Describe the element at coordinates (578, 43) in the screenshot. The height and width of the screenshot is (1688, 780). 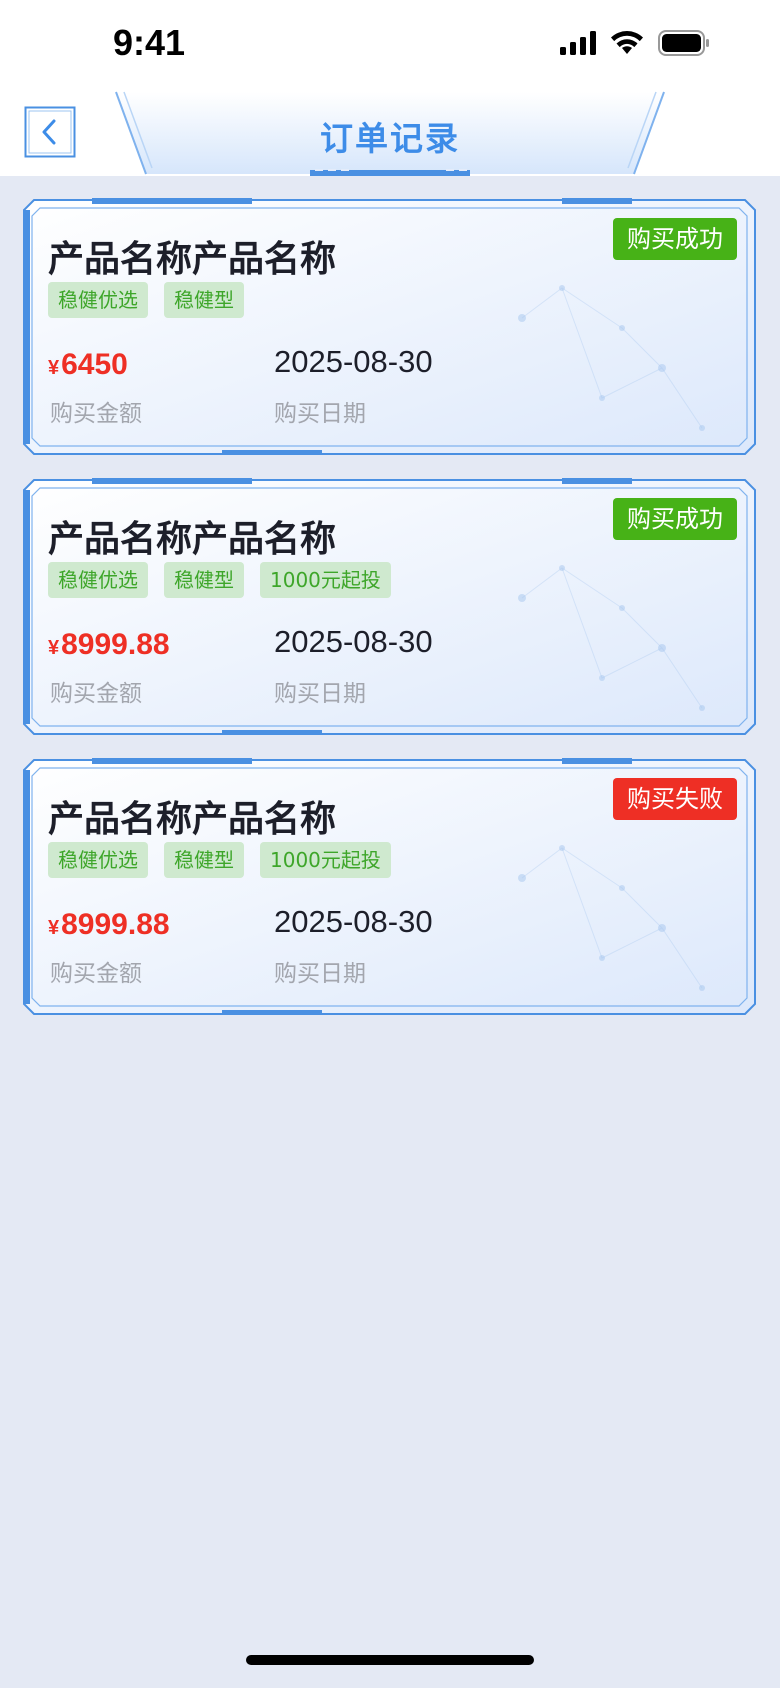
I see `signal-icon` at that location.